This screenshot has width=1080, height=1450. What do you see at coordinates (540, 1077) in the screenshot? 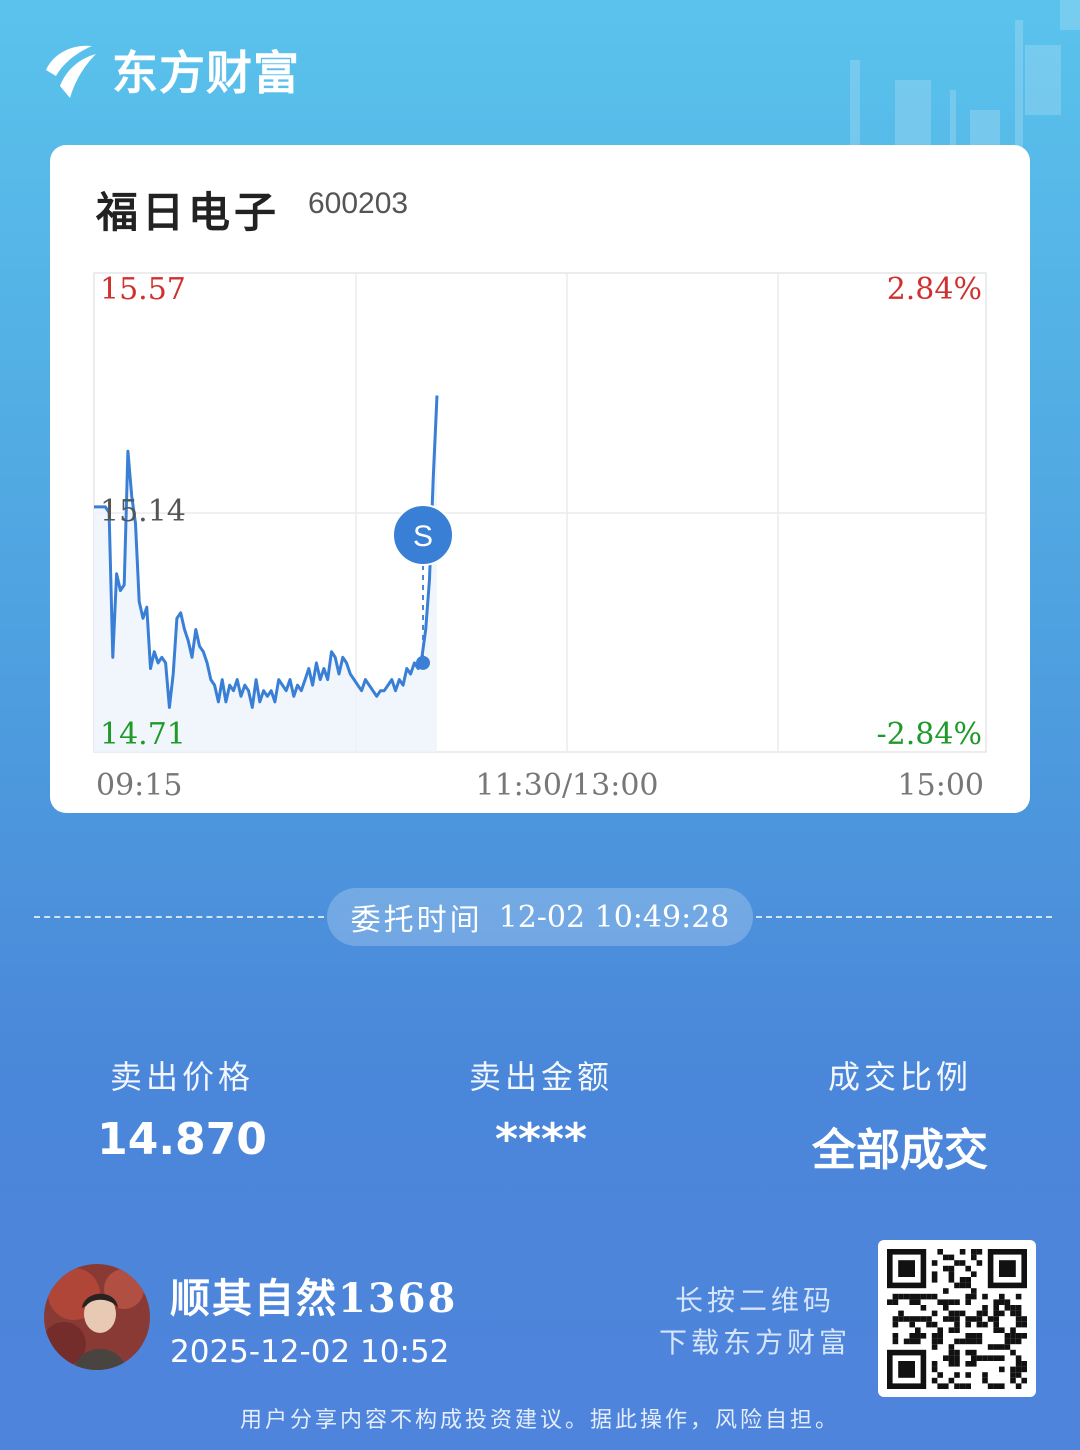
I see `sell-amount-label: 卖出金额` at bounding box center [540, 1077].